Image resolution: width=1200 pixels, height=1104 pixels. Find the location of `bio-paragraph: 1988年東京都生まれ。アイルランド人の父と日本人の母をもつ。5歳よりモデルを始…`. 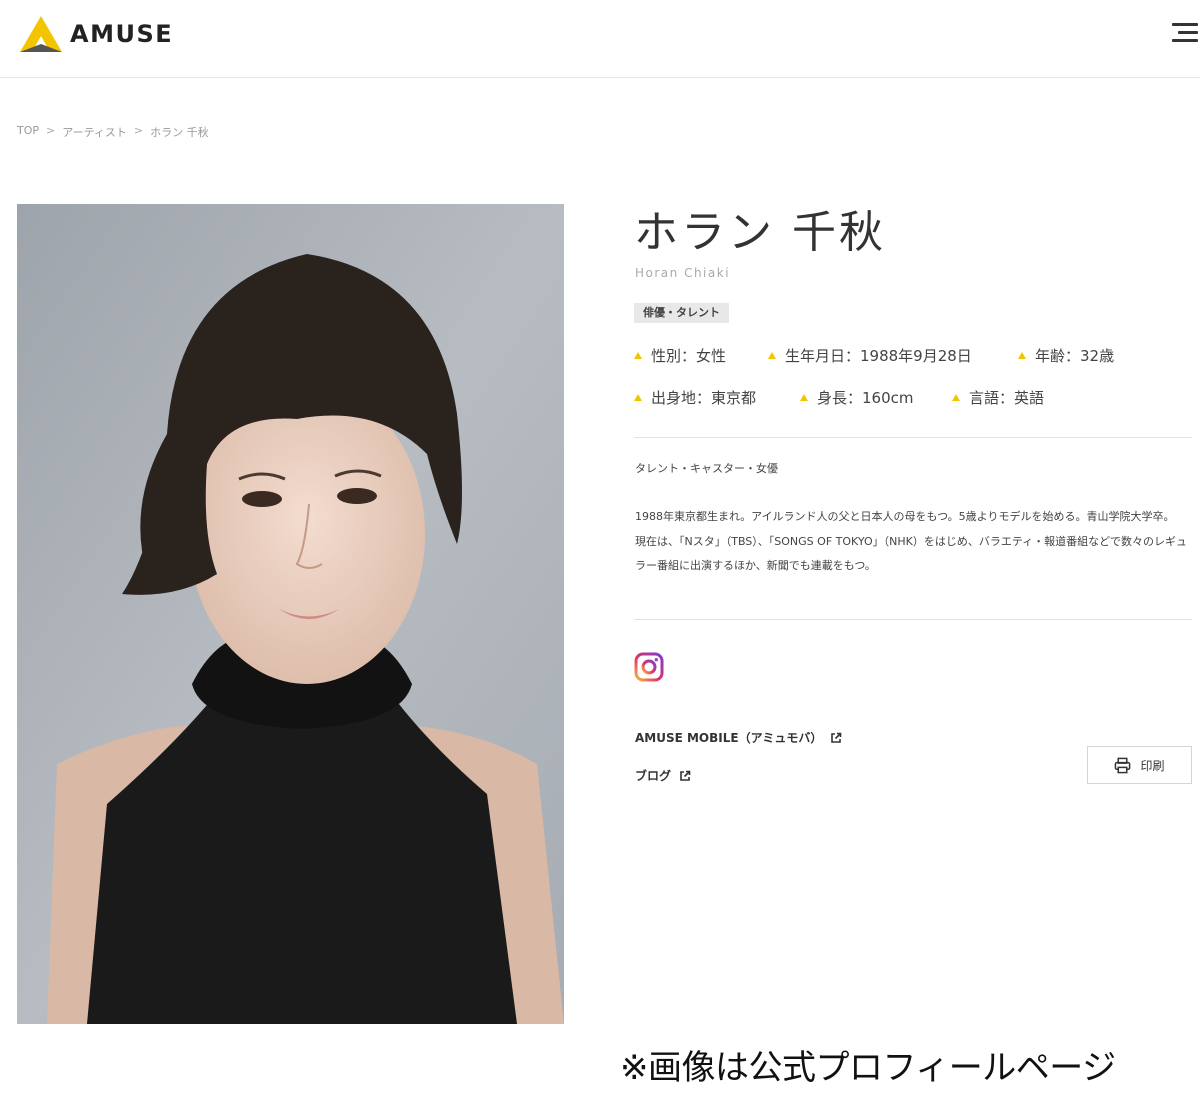

bio-paragraph: 1988年東京都生まれ。アイルランド人の父と日本人の母をもつ。5歳よりモデルを始… is located at coordinates (905, 516).